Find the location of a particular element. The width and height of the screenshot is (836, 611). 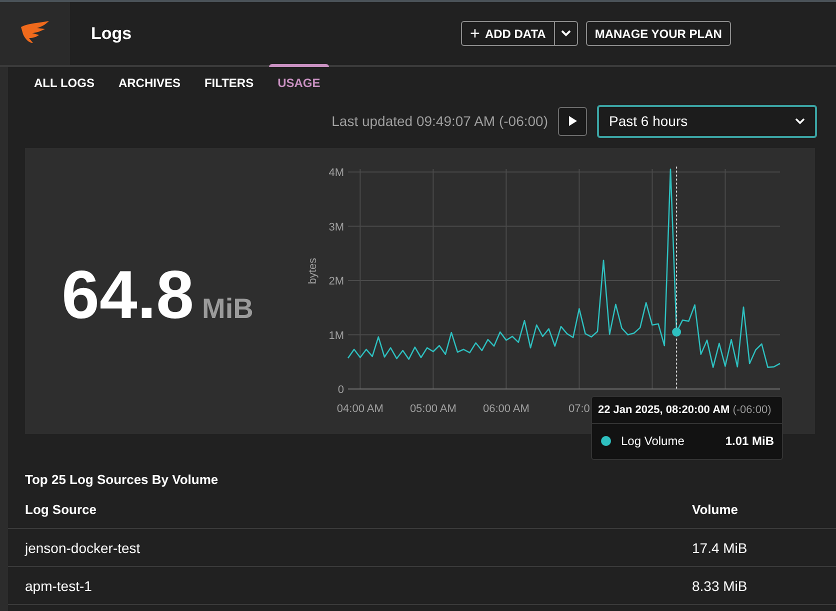

tab: ALL LOGS is located at coordinates (64, 77).